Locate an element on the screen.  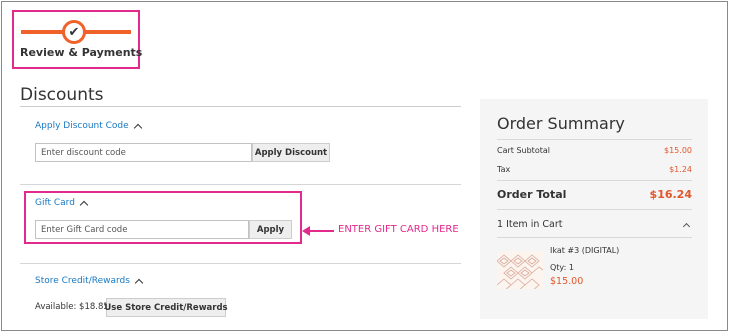
product-name: Ikat #3 (DIGITAL) is located at coordinates (585, 250).